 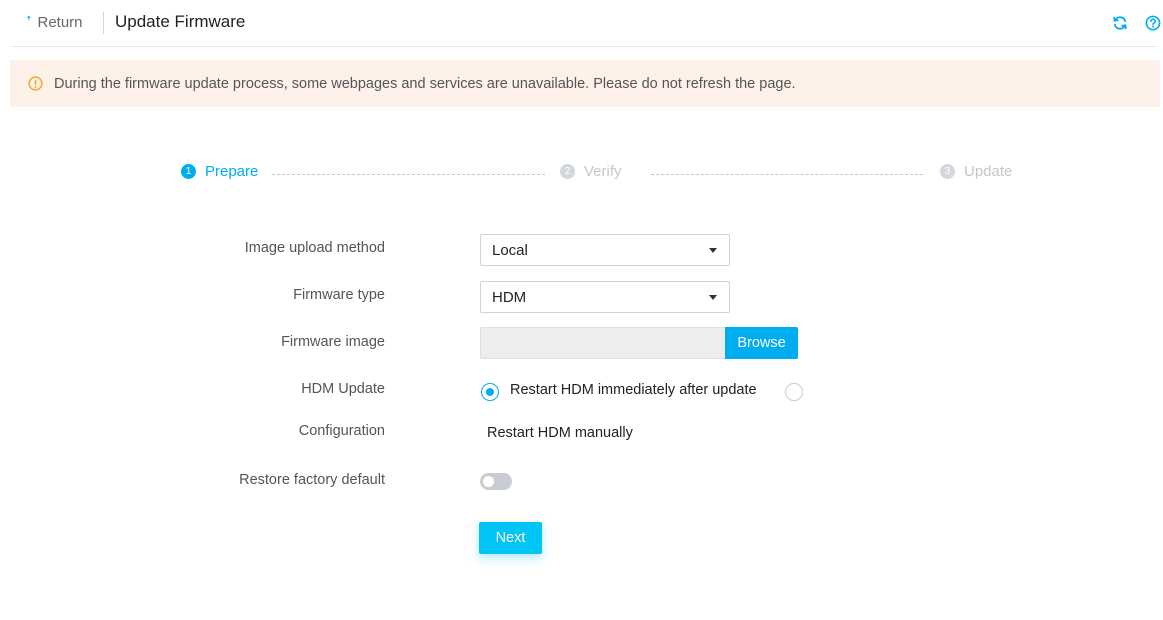 I want to click on step-number: 3, so click(x=947, y=171).